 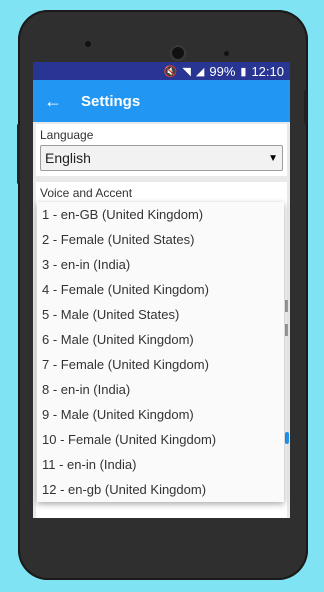 What do you see at coordinates (67, 135) in the screenshot?
I see `language-label: Language` at bounding box center [67, 135].